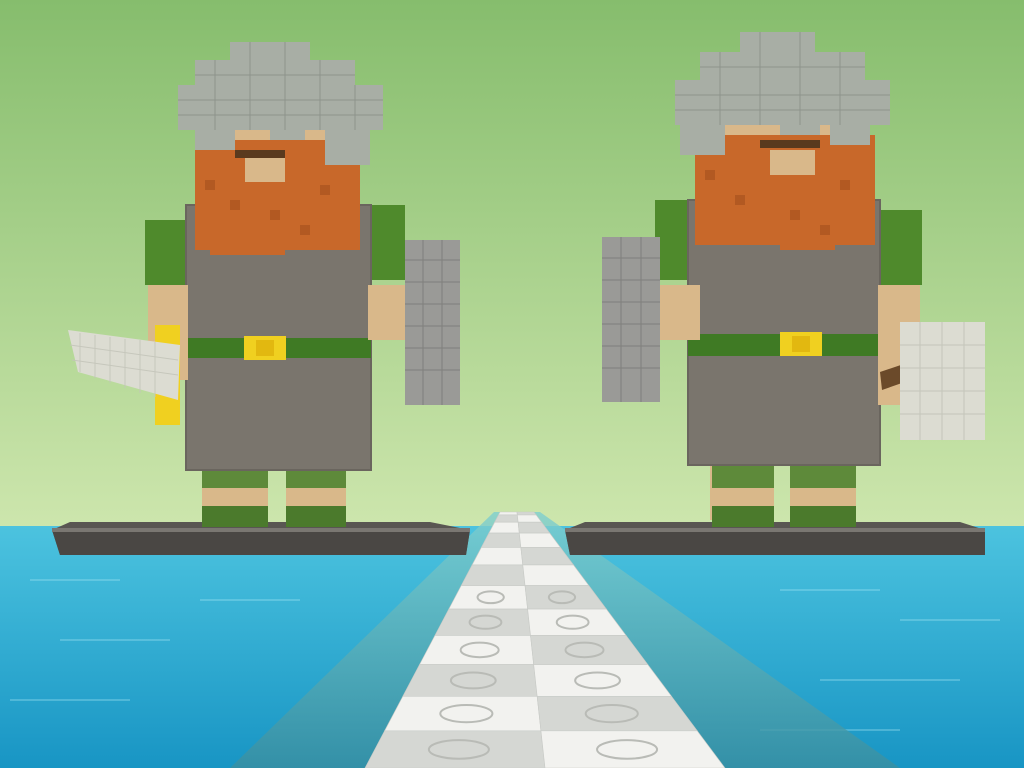 The width and height of the screenshot is (1024, 768). I want to click on left-arm, so click(677, 312).